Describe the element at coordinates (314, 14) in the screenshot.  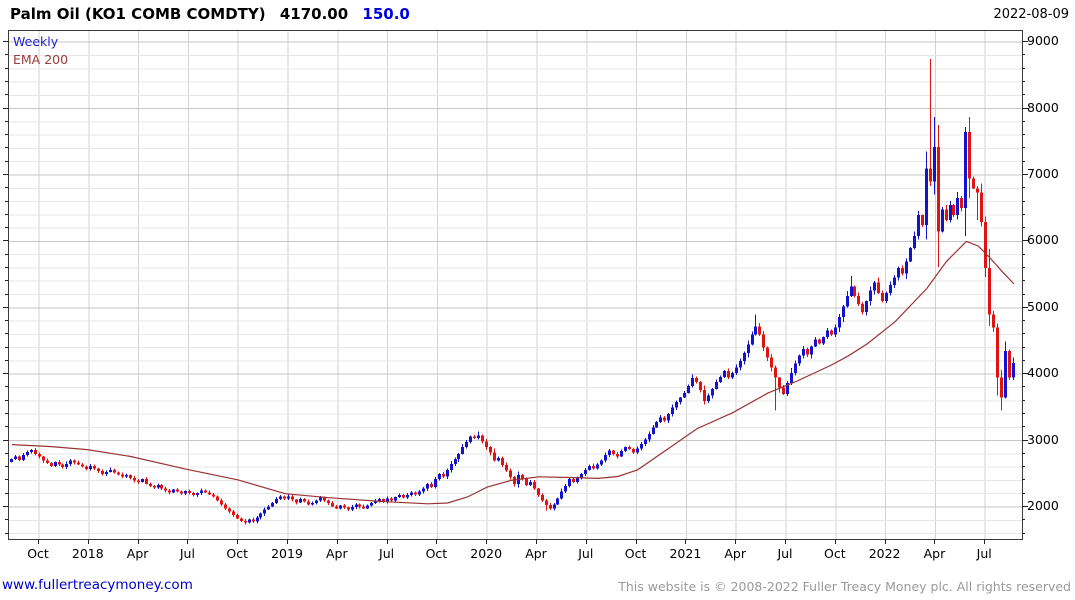
I see `last-price: 4170.00` at that location.